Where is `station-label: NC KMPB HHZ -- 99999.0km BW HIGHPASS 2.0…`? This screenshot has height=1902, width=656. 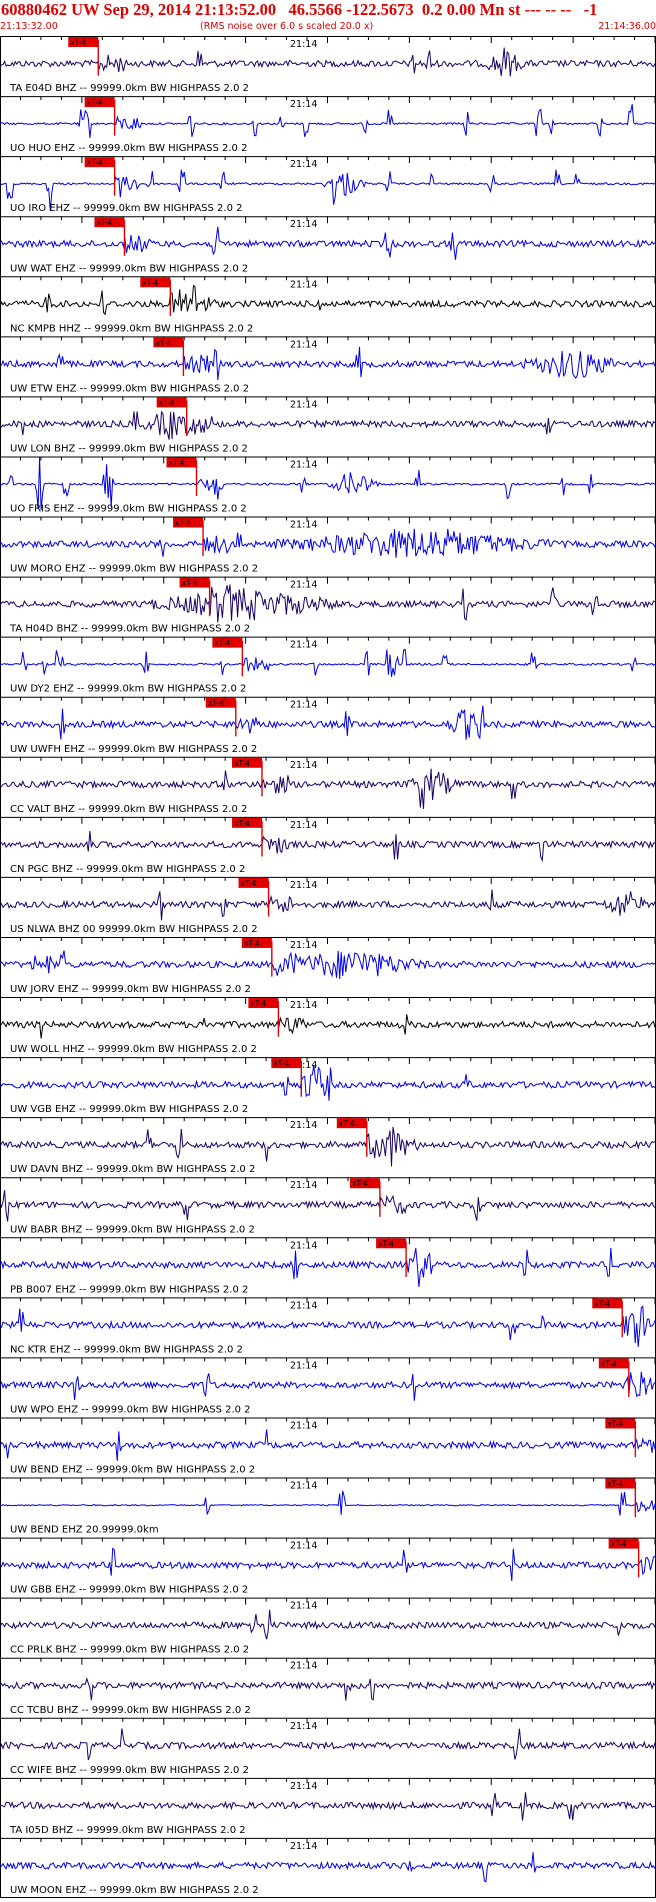
station-label: NC KMPB HHZ -- 99999.0km BW HIGHPASS 2.0… is located at coordinates (131, 328).